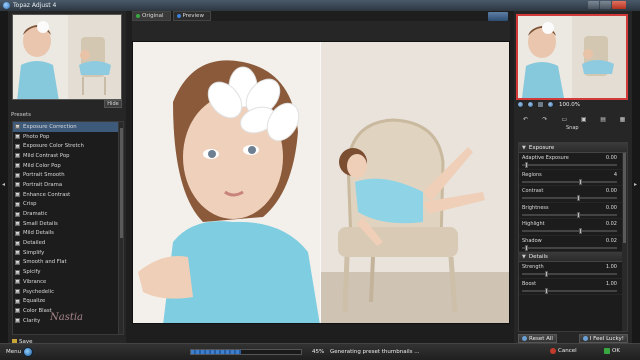 This screenshot has height=360, width=640. I want to click on settings-icon: ▦, so click(622, 119).